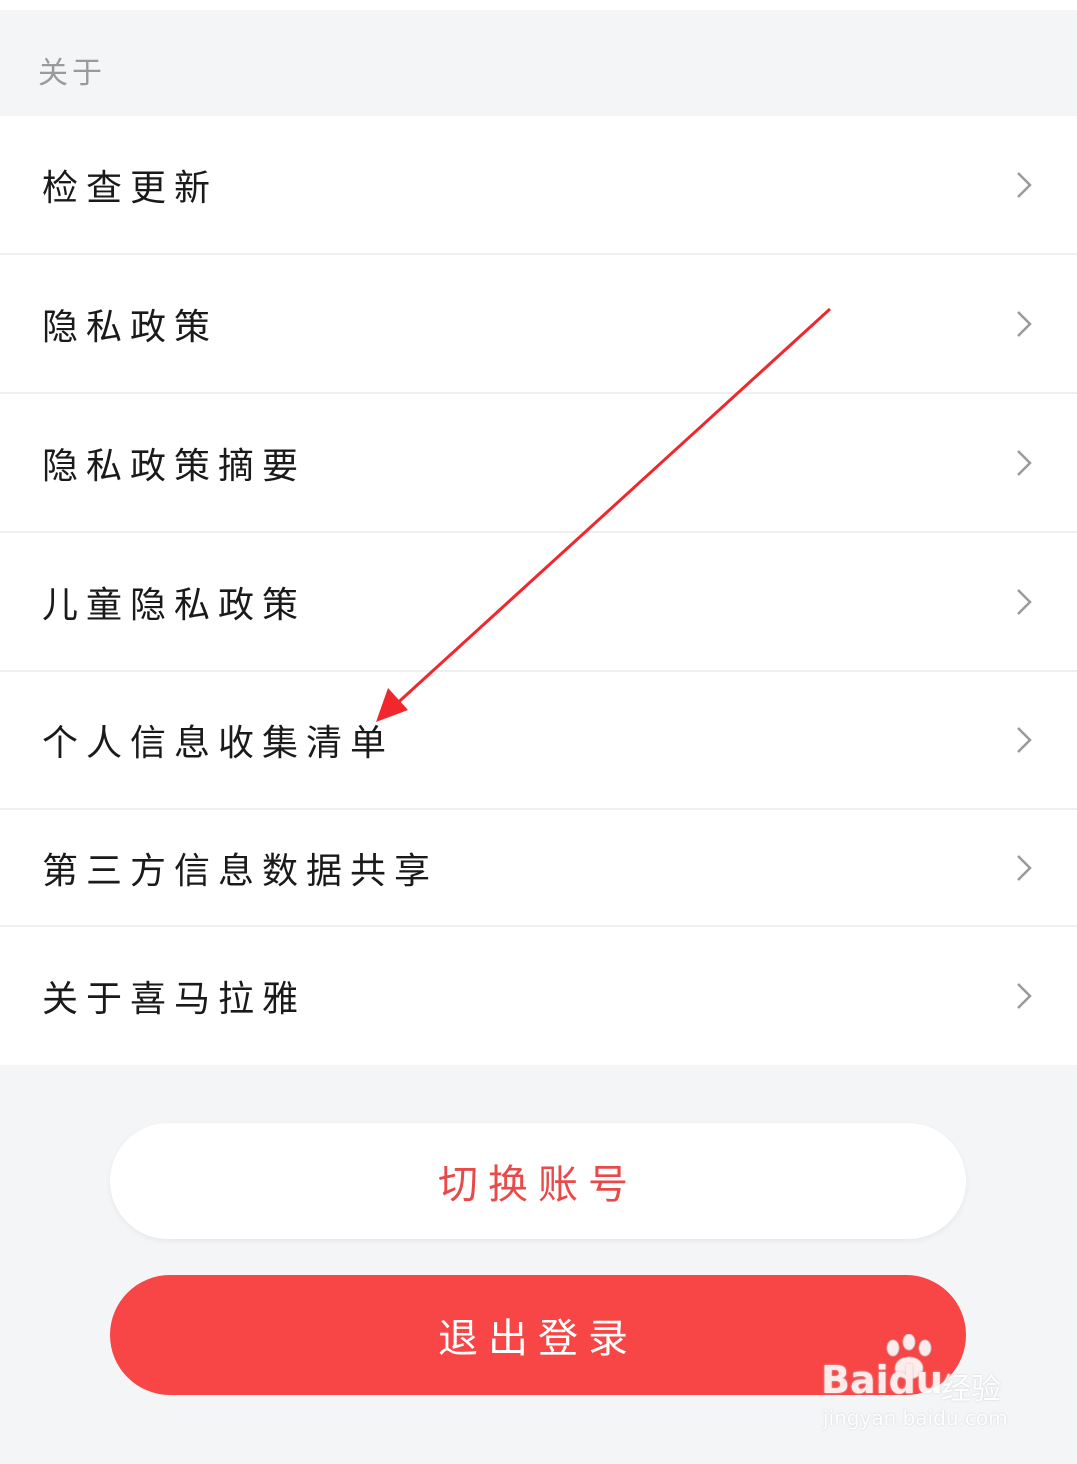 This screenshot has height=1464, width=1077. What do you see at coordinates (130, 188) in the screenshot?
I see `menu-item-label: 检查更新` at bounding box center [130, 188].